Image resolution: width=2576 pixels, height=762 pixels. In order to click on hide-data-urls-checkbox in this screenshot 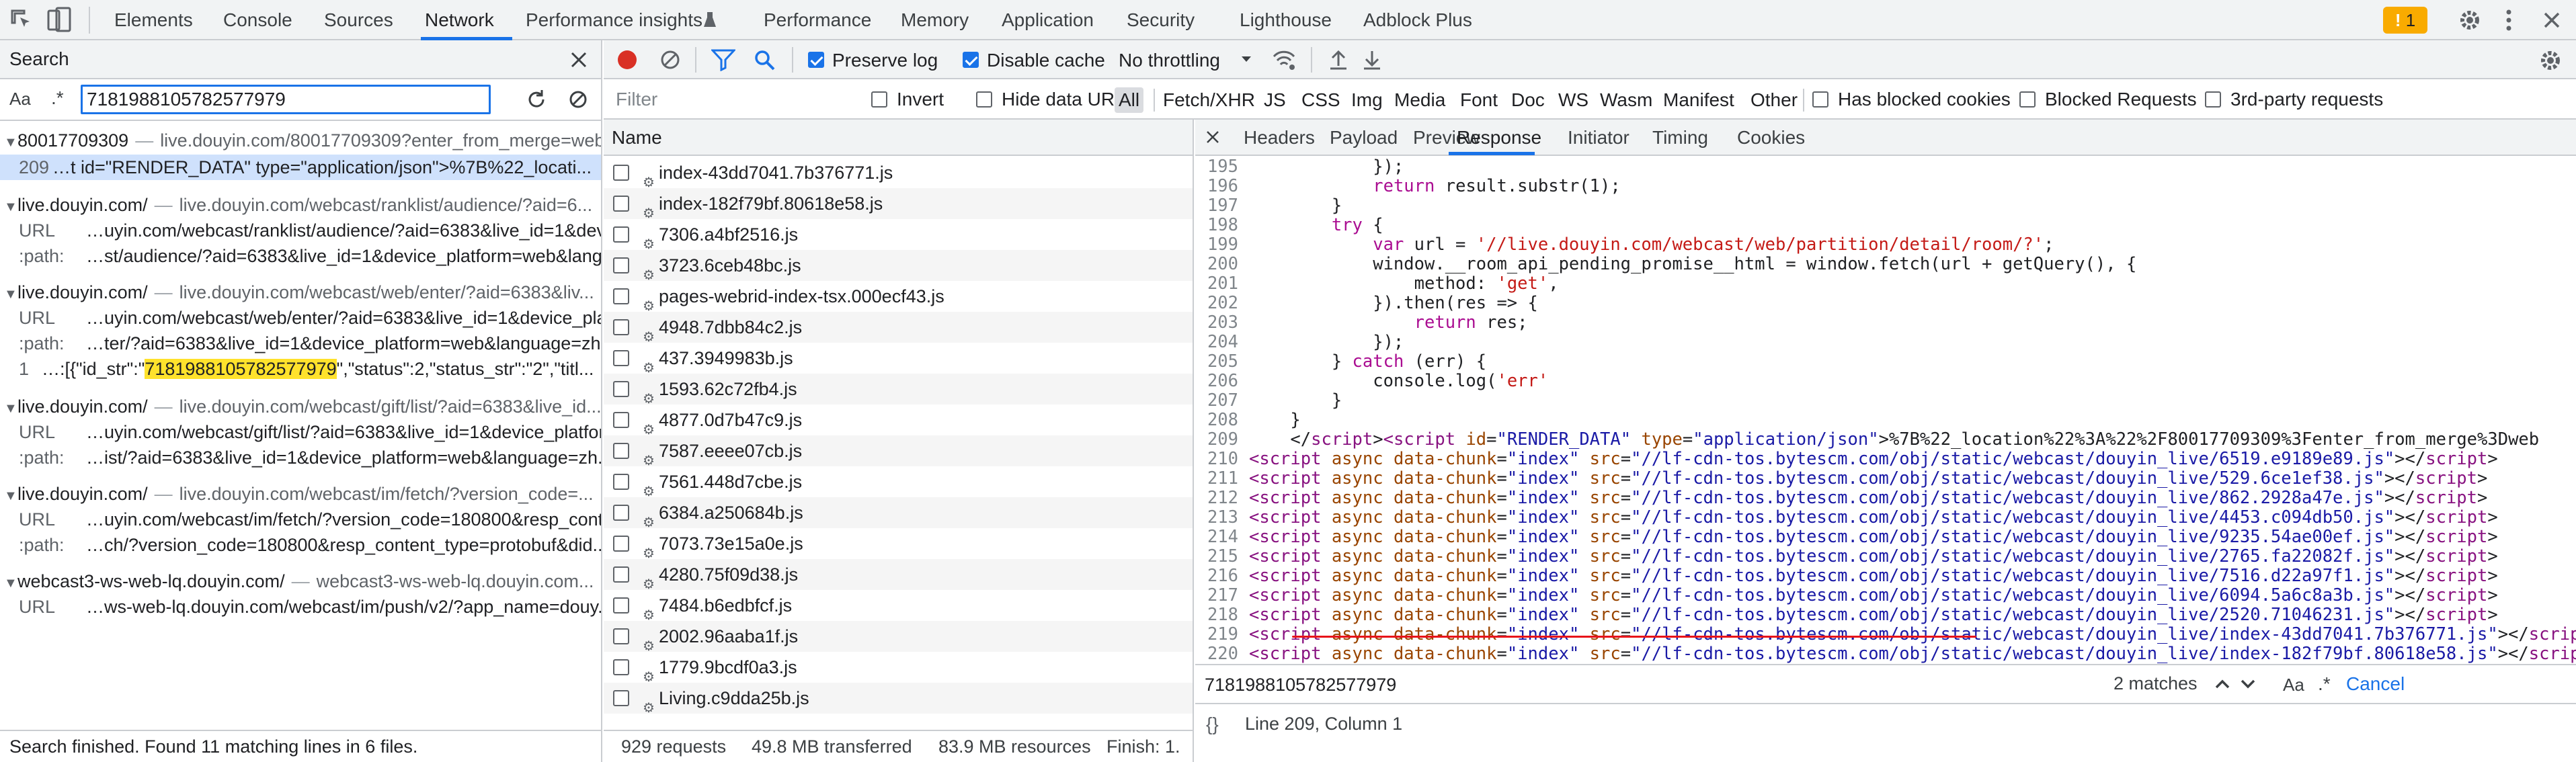, I will do `click(984, 100)`.